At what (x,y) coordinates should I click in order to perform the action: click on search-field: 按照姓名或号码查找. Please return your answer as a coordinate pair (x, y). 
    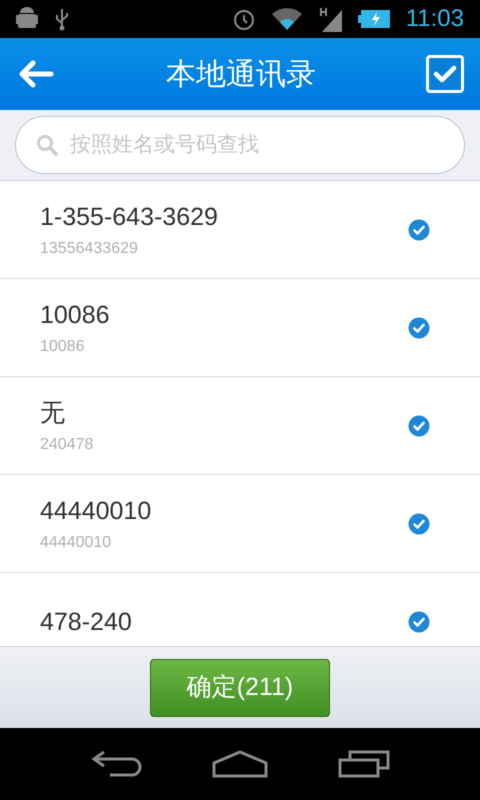
    Looking at the image, I should click on (240, 145).